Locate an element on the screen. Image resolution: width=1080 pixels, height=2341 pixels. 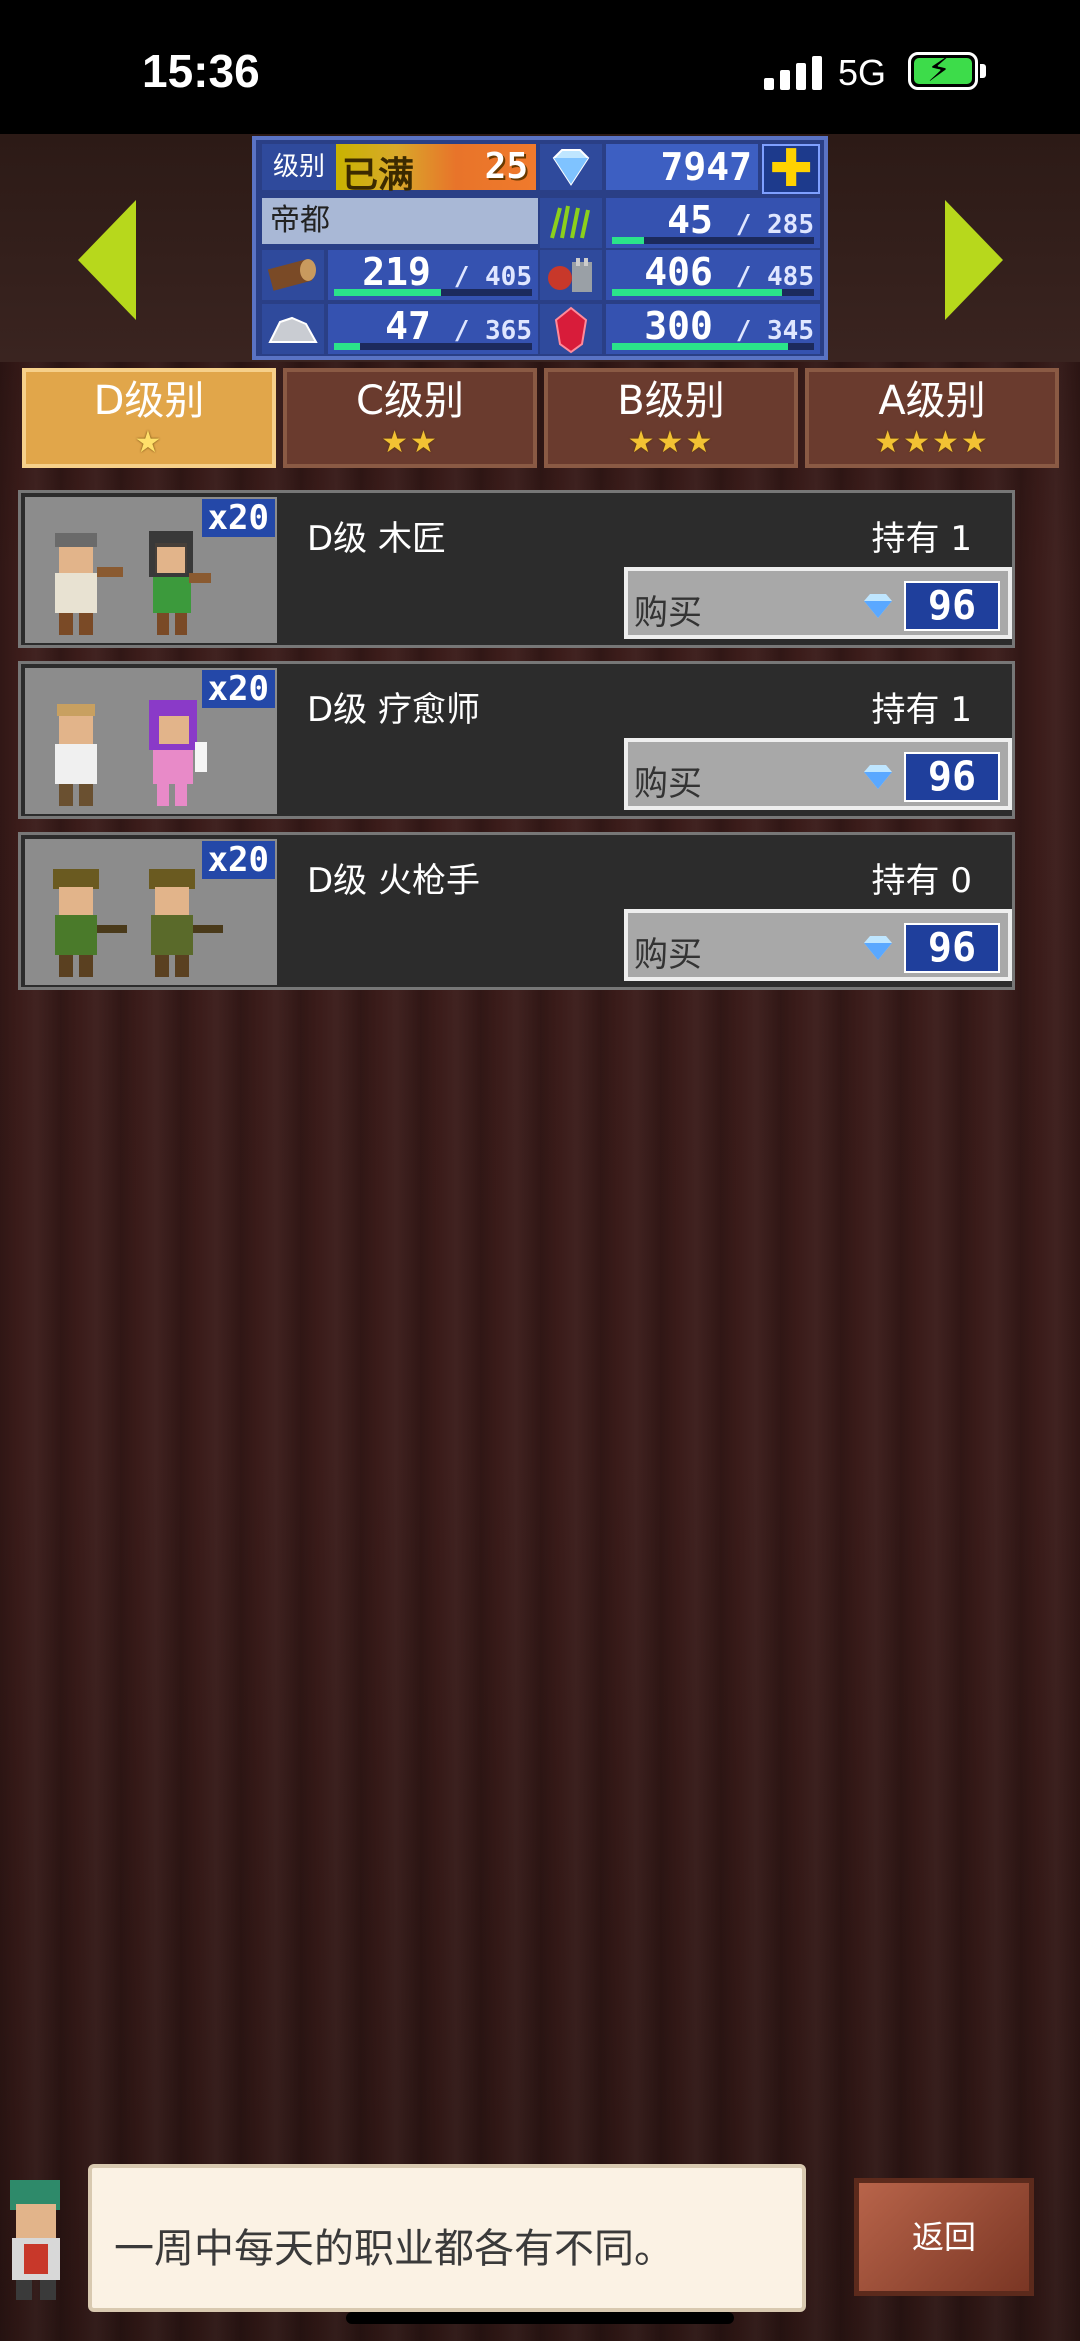
buy-musketeer-button: 购买 96 is located at coordinates (818, 945).